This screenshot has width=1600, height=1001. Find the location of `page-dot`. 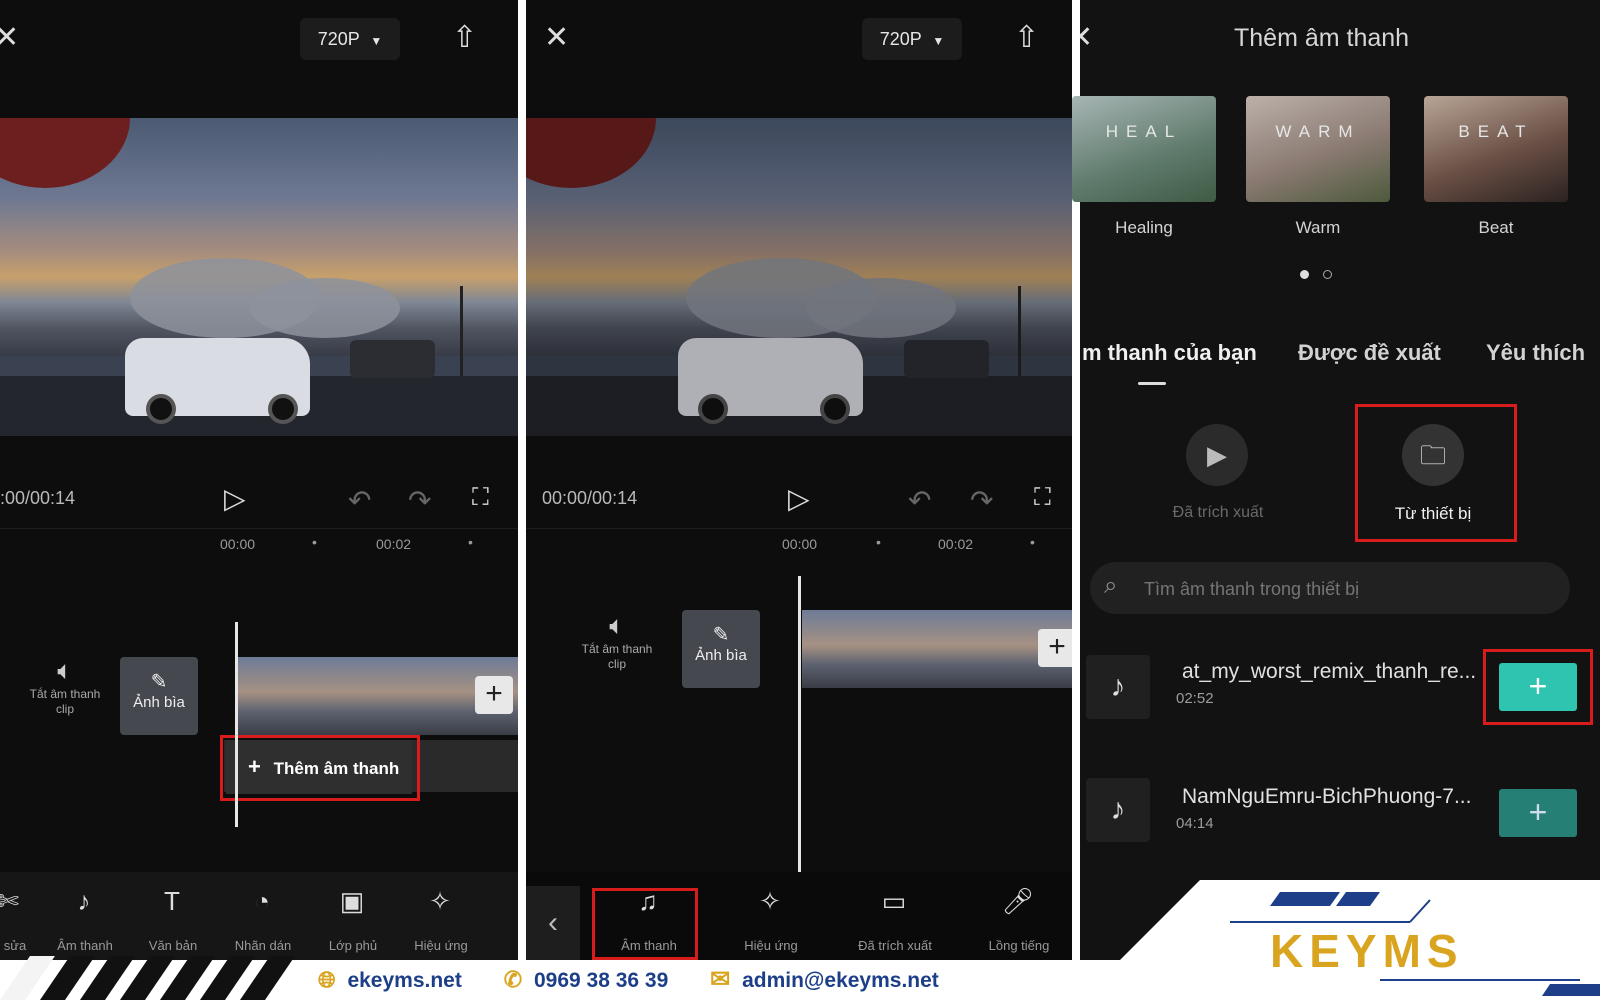

page-dot is located at coordinates (1327, 274).